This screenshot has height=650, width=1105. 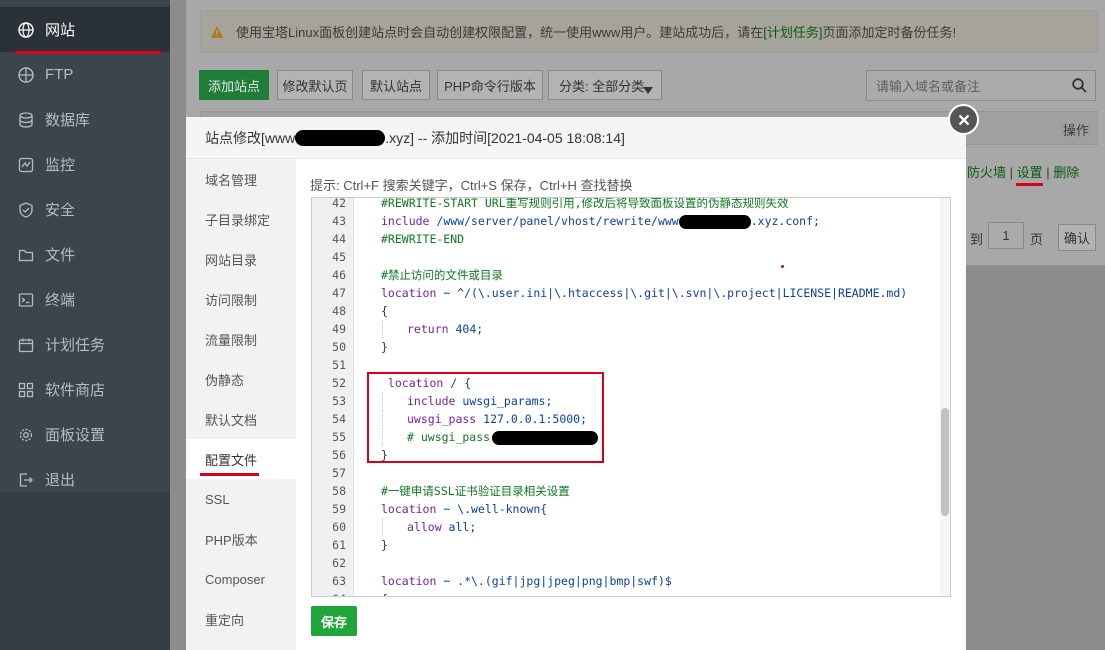 What do you see at coordinates (26, 255) in the screenshot?
I see `folder-icon` at bounding box center [26, 255].